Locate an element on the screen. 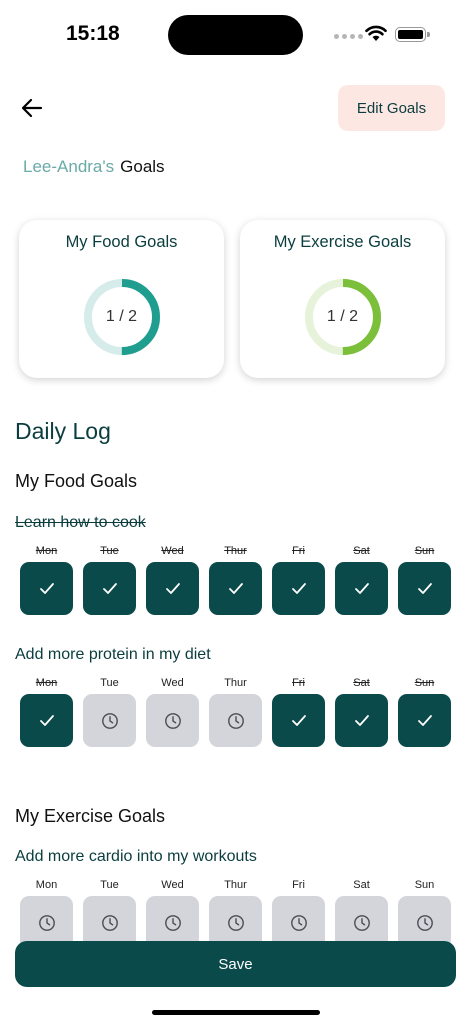  save-button: Save is located at coordinates (235, 964).